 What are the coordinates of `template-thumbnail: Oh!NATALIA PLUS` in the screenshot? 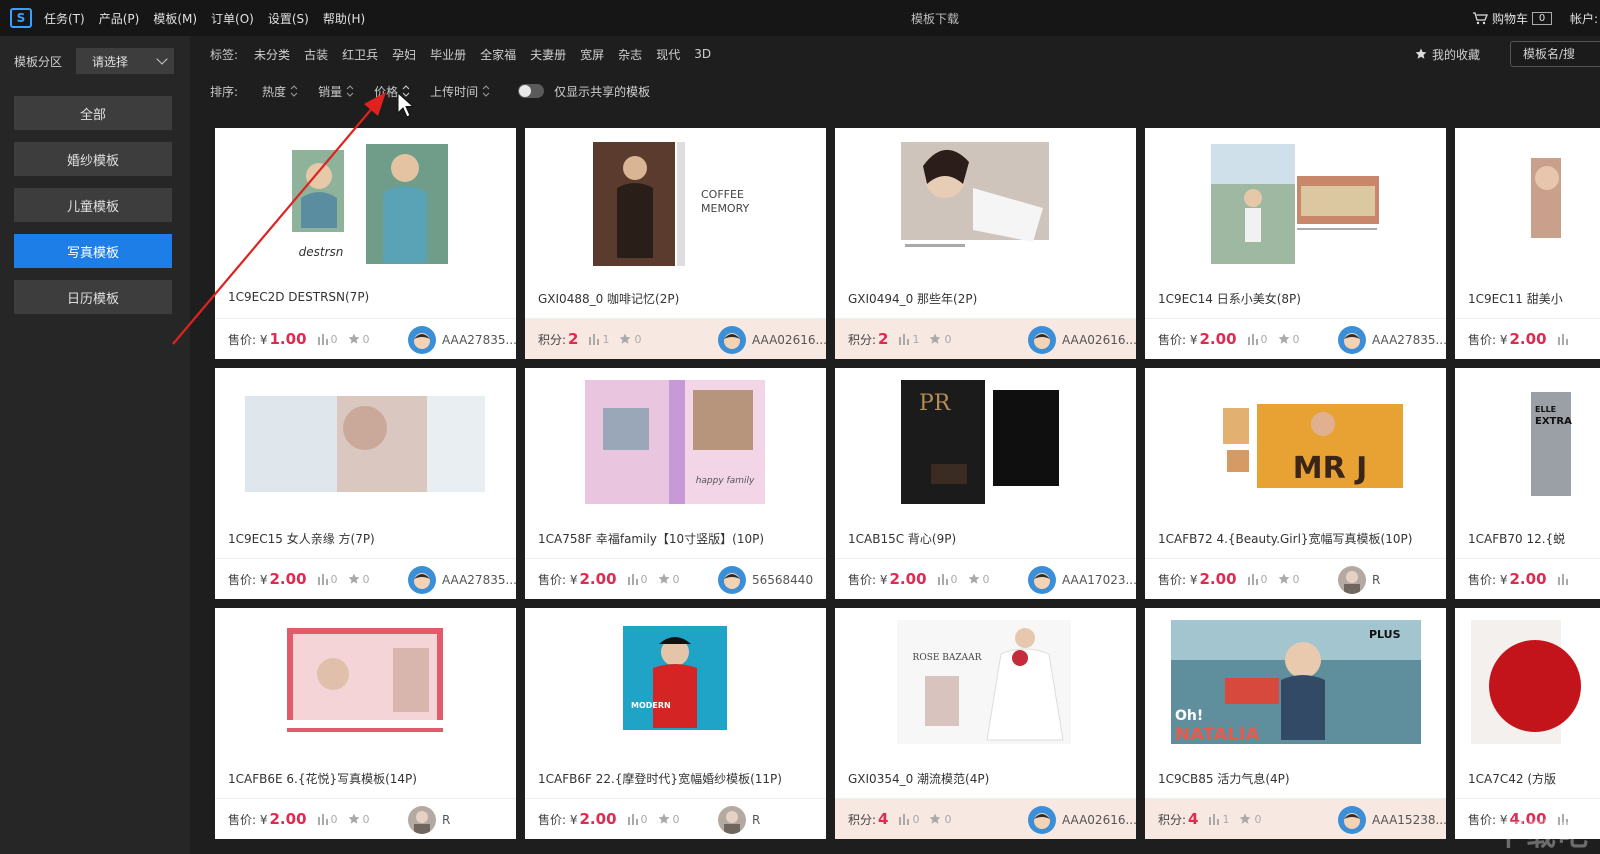 It's located at (1295, 685).